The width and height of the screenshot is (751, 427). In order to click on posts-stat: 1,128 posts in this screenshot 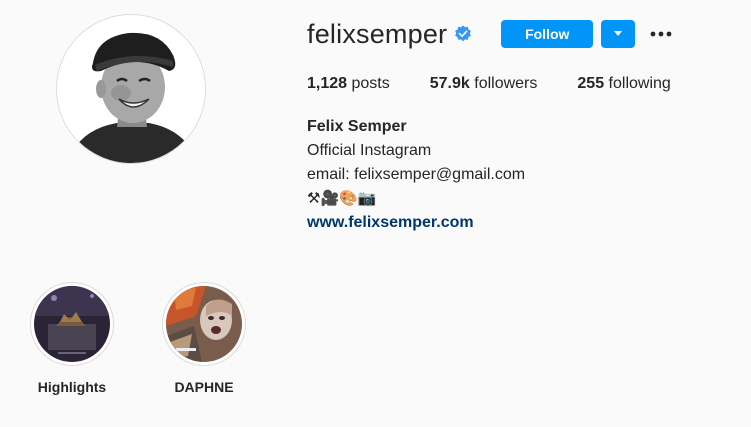, I will do `click(348, 84)`.